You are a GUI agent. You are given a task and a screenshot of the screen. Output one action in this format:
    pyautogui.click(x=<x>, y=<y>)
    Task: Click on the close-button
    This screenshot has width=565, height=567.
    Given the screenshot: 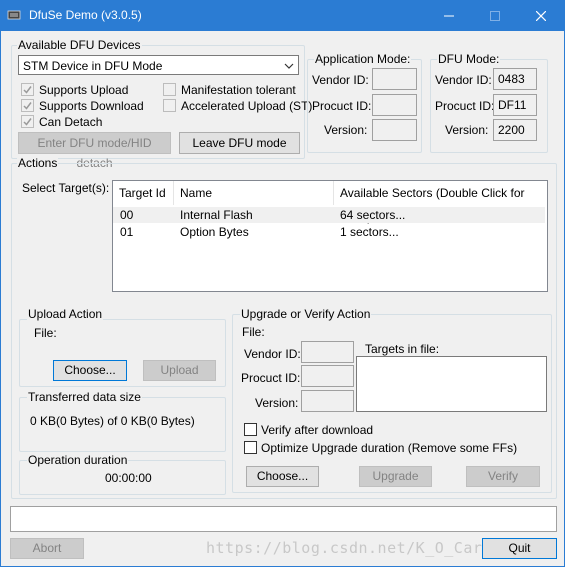 What is the action you would take?
    pyautogui.click(x=541, y=16)
    